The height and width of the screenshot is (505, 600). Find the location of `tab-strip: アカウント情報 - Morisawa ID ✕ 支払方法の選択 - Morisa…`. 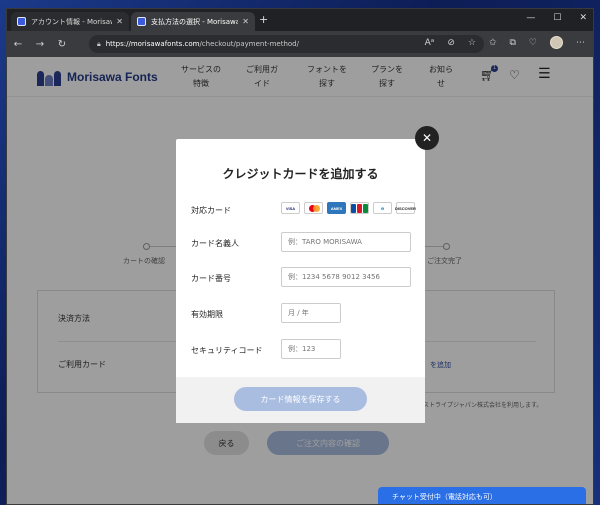

tab-strip: アカウント情報 - Morisawa ID ✕ 支払方法の選択 - Morisa… is located at coordinates (300, 20).